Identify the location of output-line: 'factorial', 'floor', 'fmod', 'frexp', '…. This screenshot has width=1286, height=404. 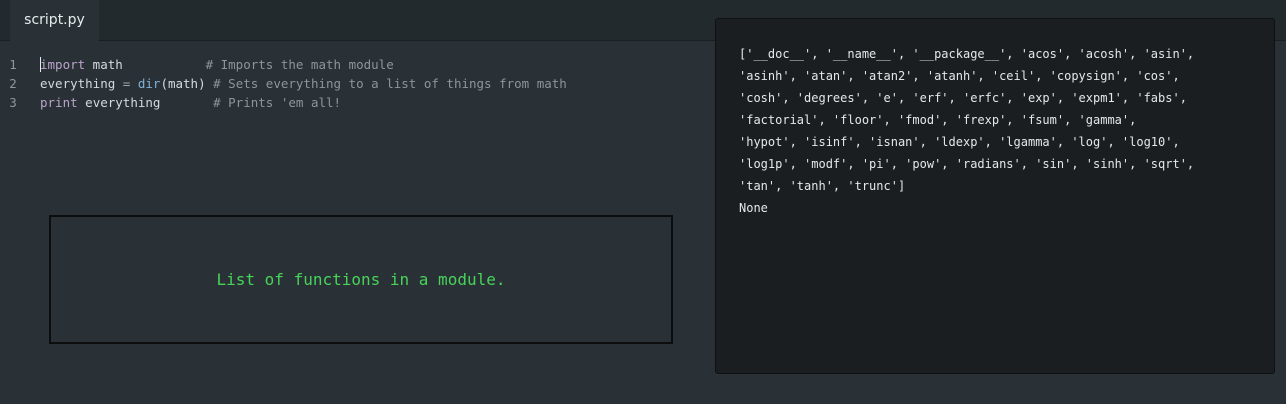
(938, 120).